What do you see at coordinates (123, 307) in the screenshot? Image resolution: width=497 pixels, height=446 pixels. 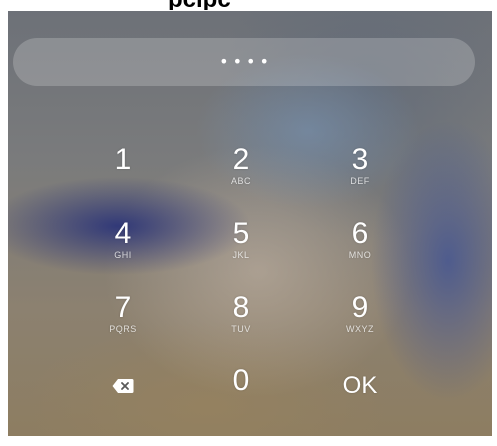 I see `key-digit: 7` at bounding box center [123, 307].